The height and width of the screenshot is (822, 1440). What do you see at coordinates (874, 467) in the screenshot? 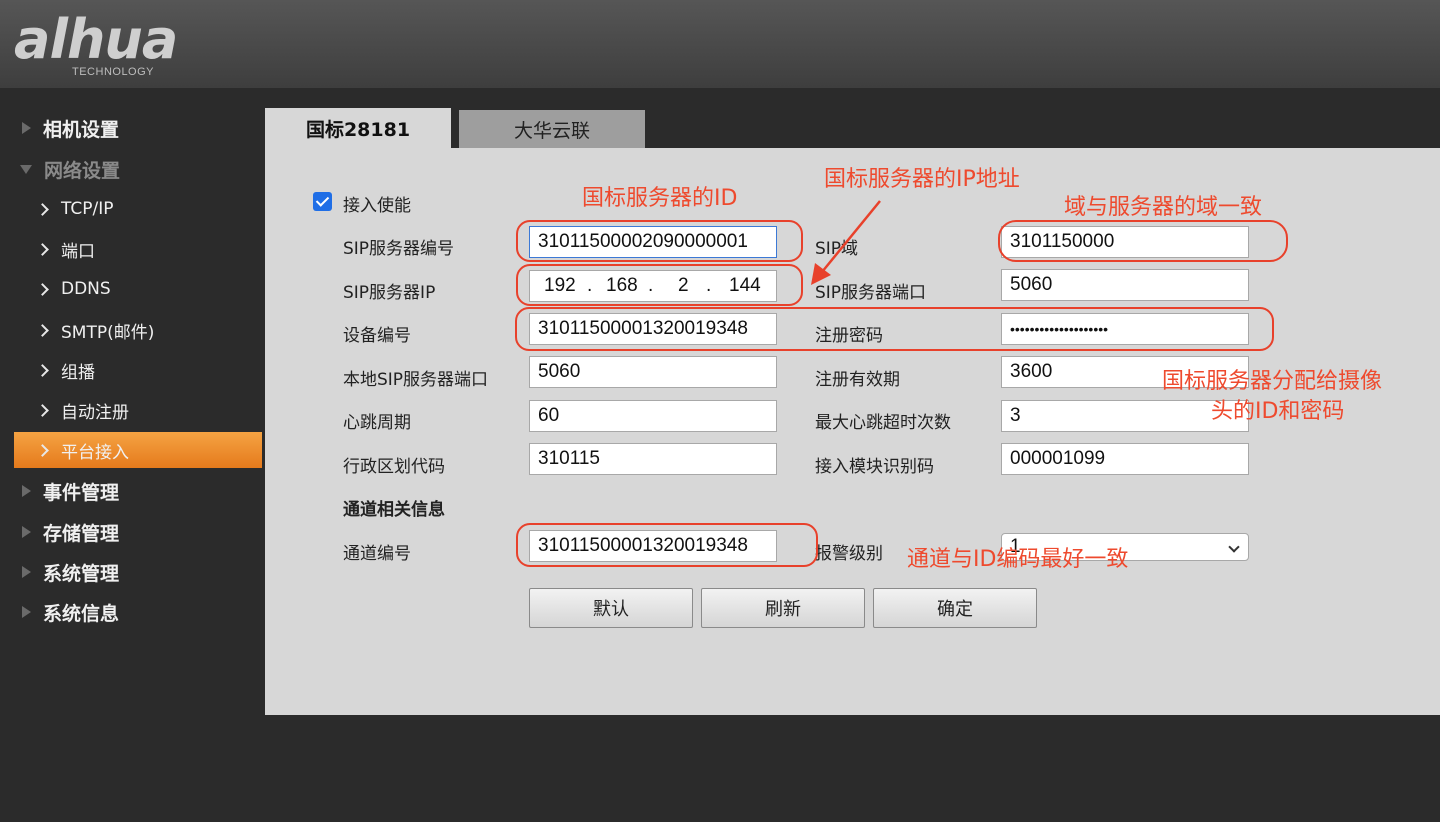
I see `module-id-label: 接入模块识别码` at bounding box center [874, 467].